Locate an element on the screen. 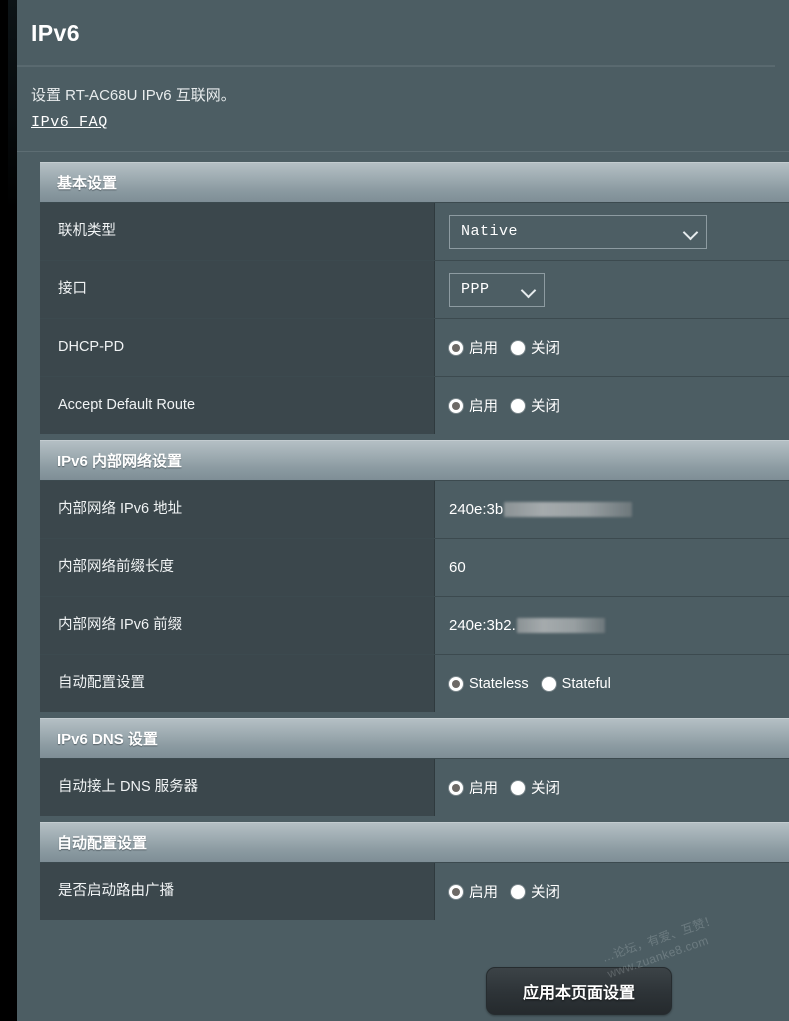 Image resolution: width=789 pixels, height=1021 pixels. auto-dns-disable-radio: 关闭 is located at coordinates (535, 787).